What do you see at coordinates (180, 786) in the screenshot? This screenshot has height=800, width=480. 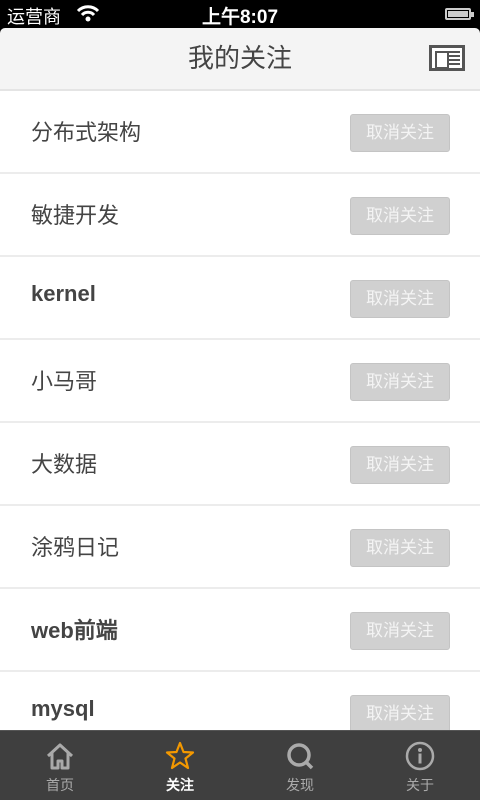 I see `tab-label: 关注` at bounding box center [180, 786].